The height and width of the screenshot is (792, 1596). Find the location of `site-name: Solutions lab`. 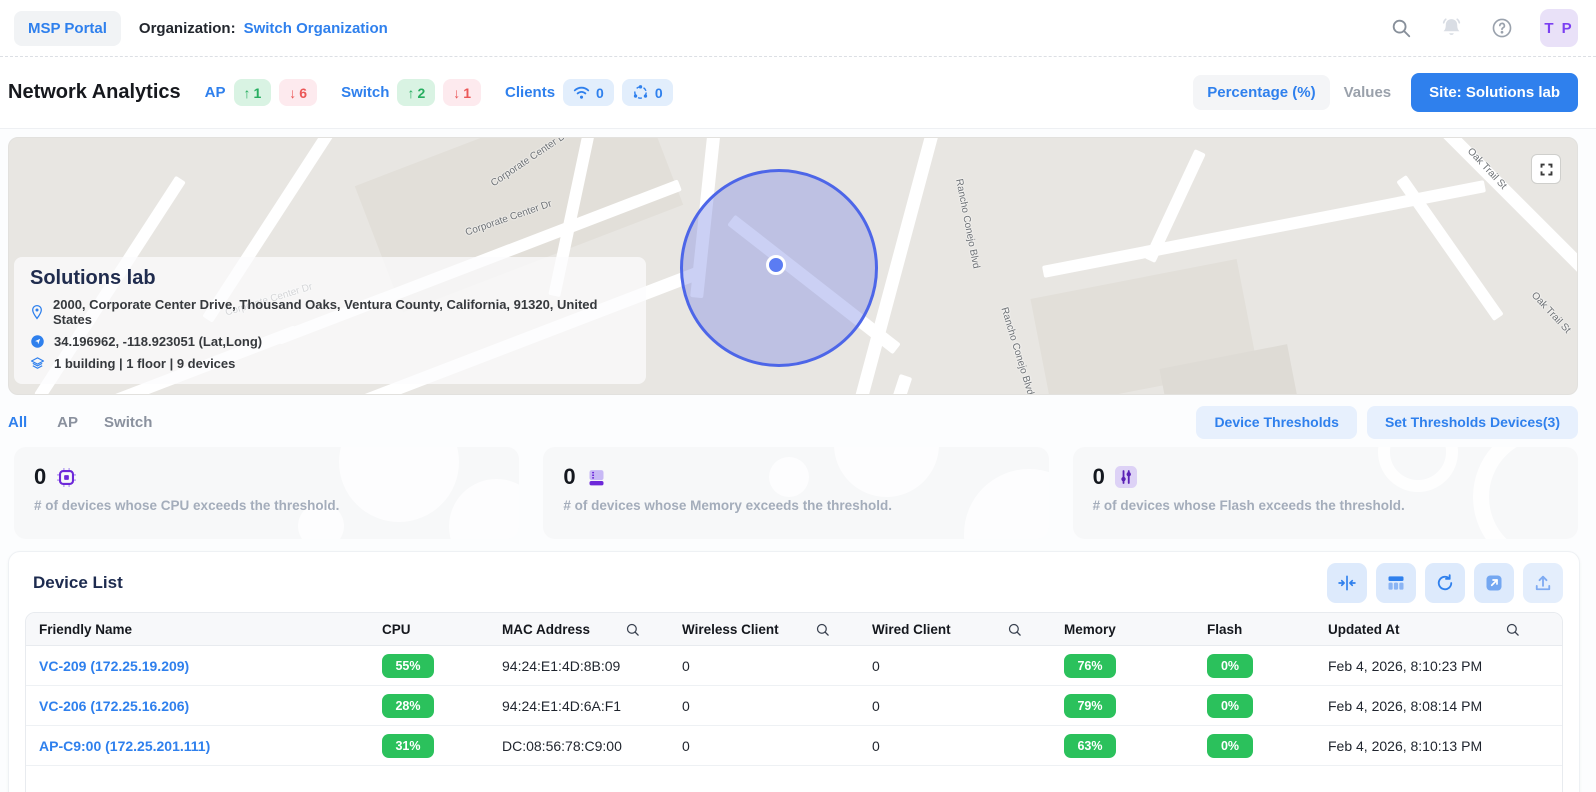

site-name: Solutions lab is located at coordinates (93, 278).